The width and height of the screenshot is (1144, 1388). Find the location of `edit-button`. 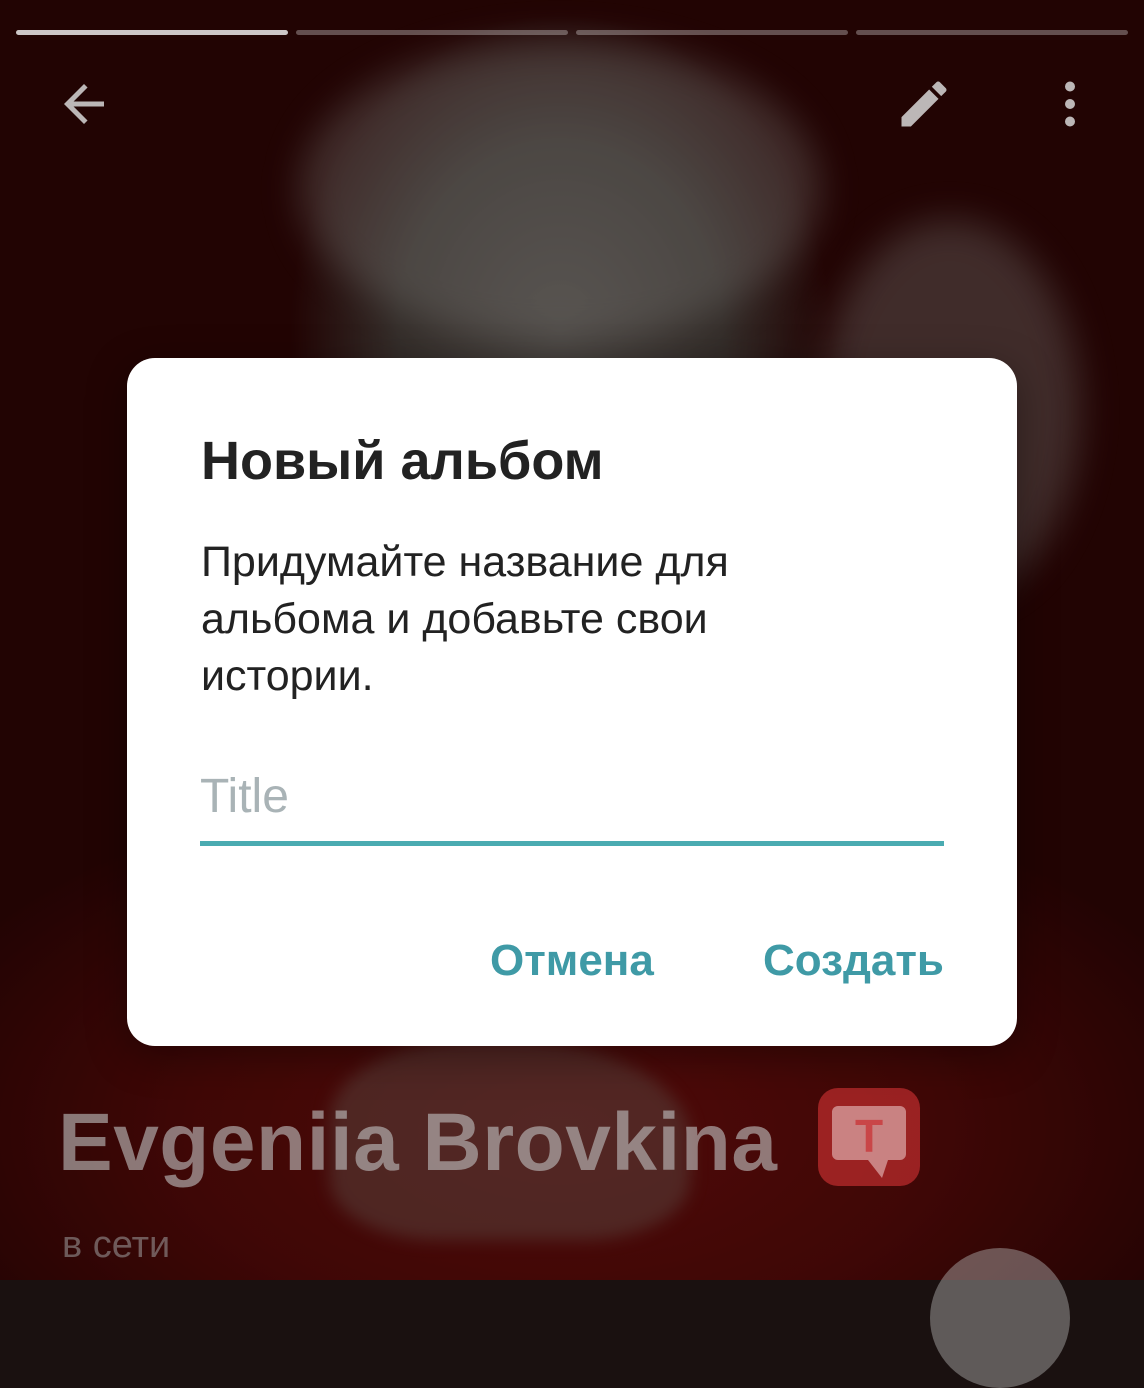

edit-button is located at coordinates (924, 104).